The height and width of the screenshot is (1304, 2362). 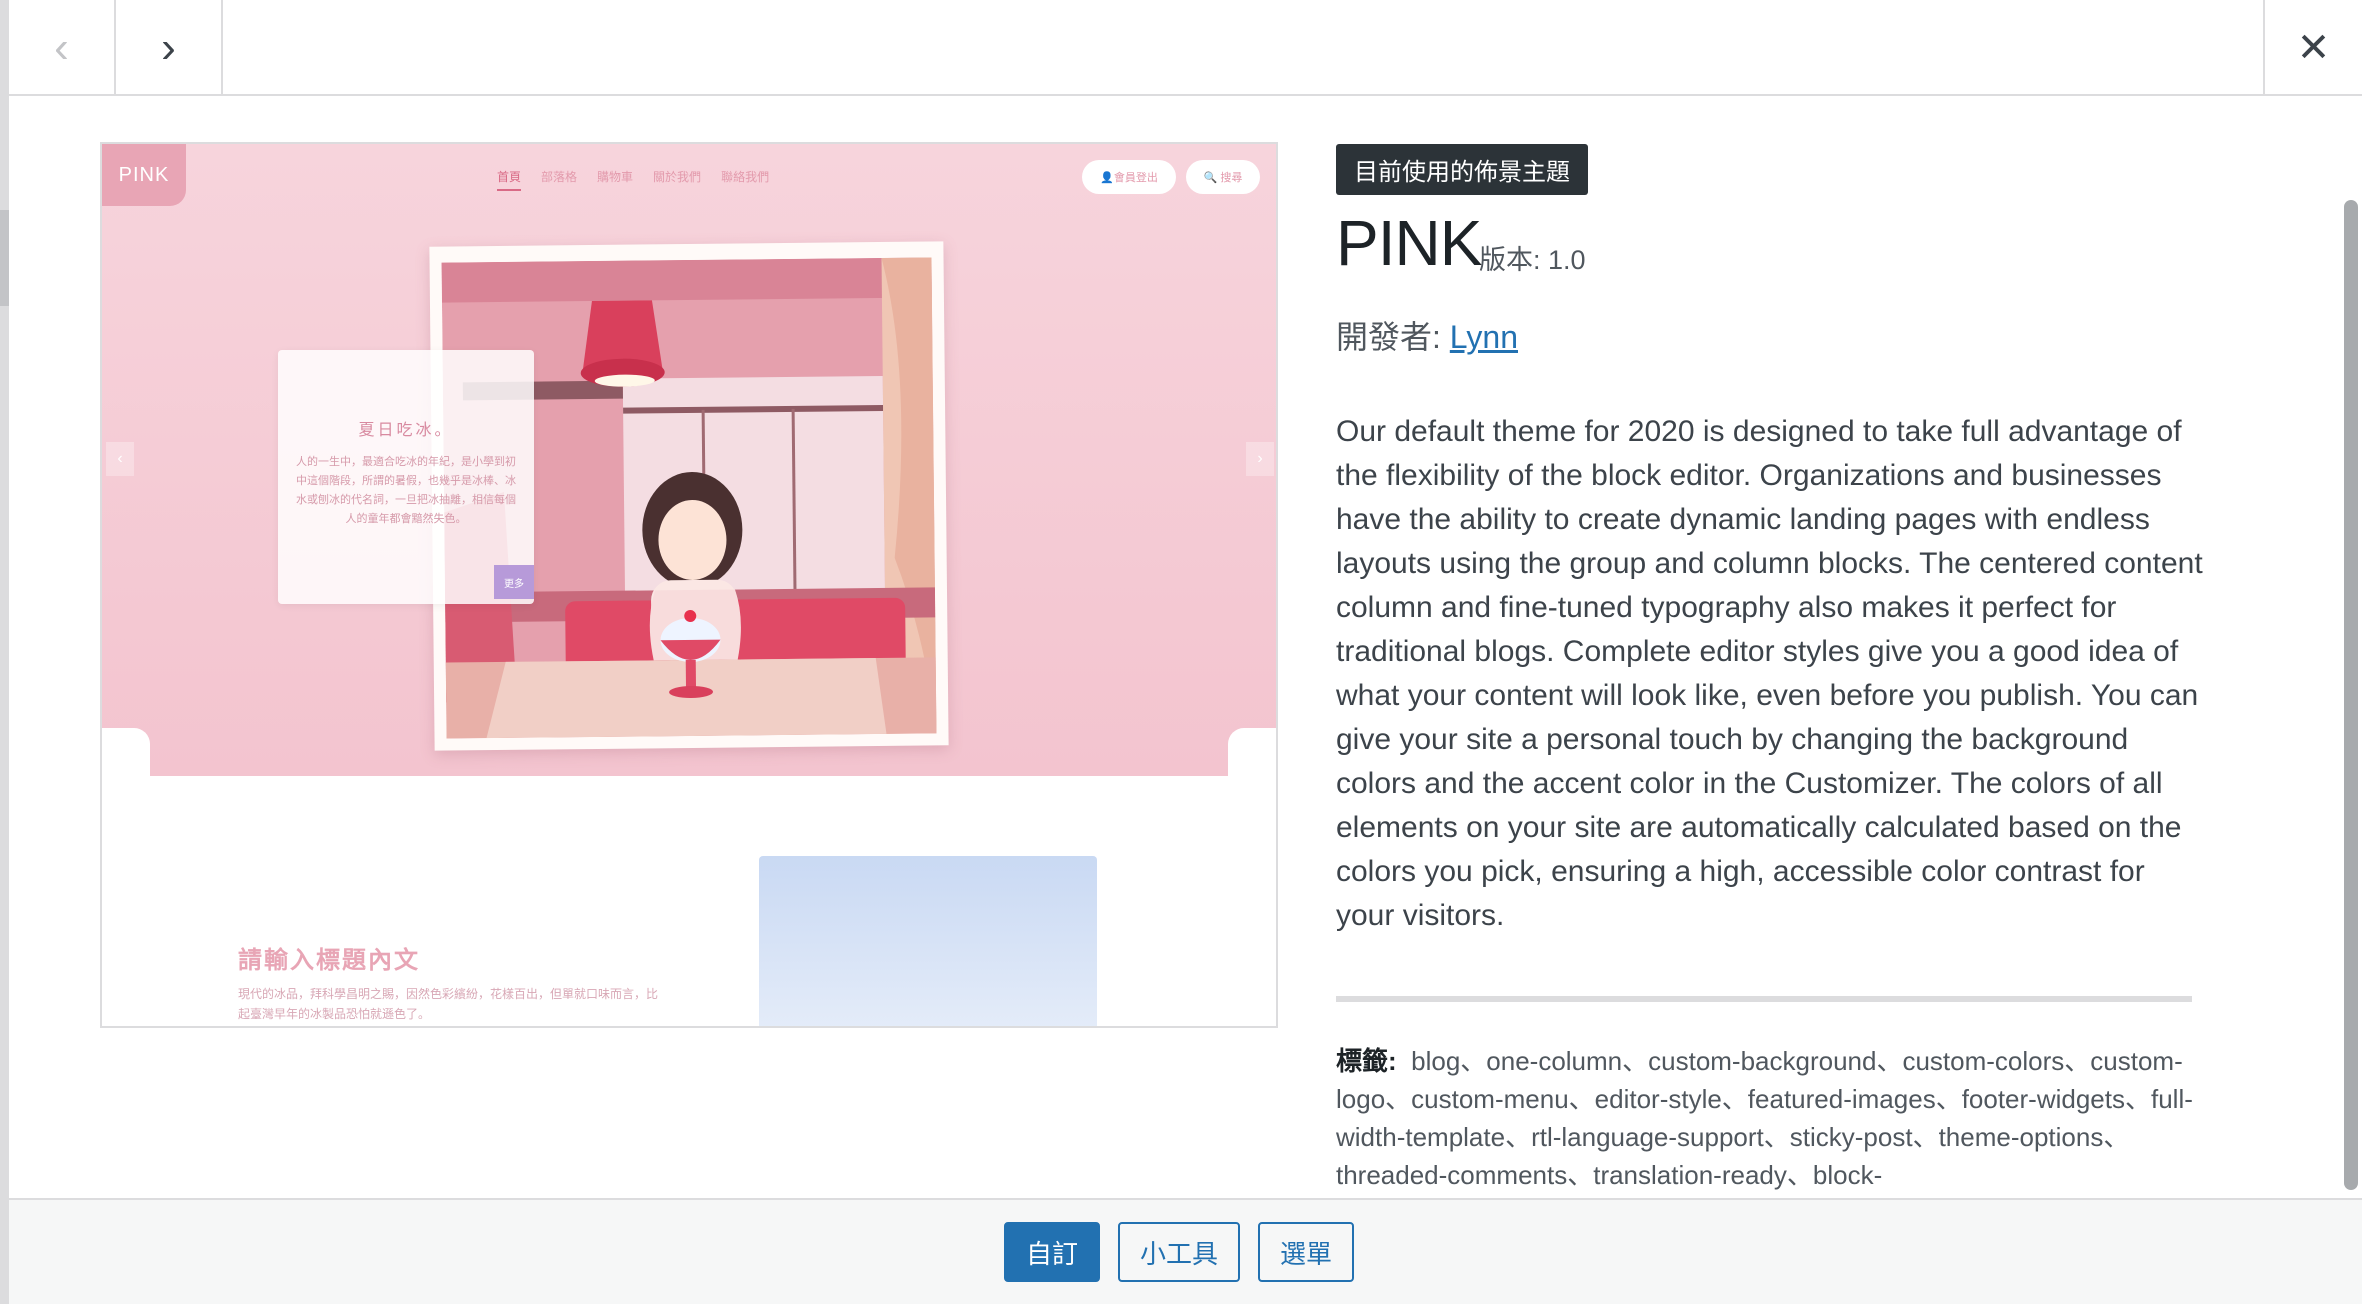 I want to click on screenshot-nav-item: 首頁, so click(x=509, y=179).